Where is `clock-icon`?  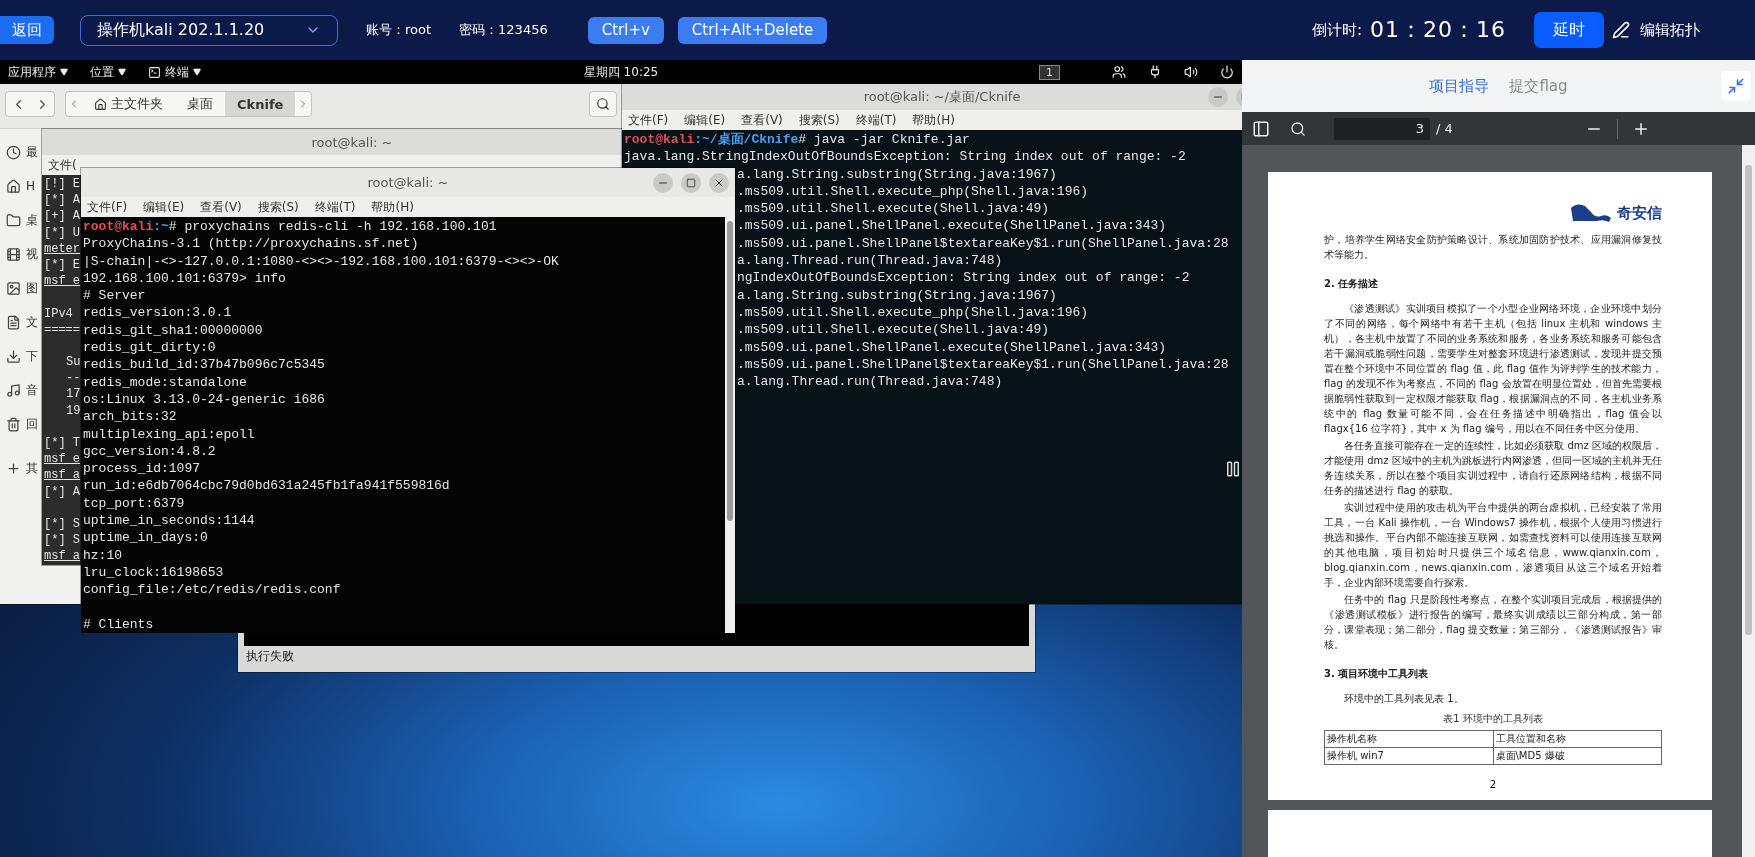 clock-icon is located at coordinates (13, 152).